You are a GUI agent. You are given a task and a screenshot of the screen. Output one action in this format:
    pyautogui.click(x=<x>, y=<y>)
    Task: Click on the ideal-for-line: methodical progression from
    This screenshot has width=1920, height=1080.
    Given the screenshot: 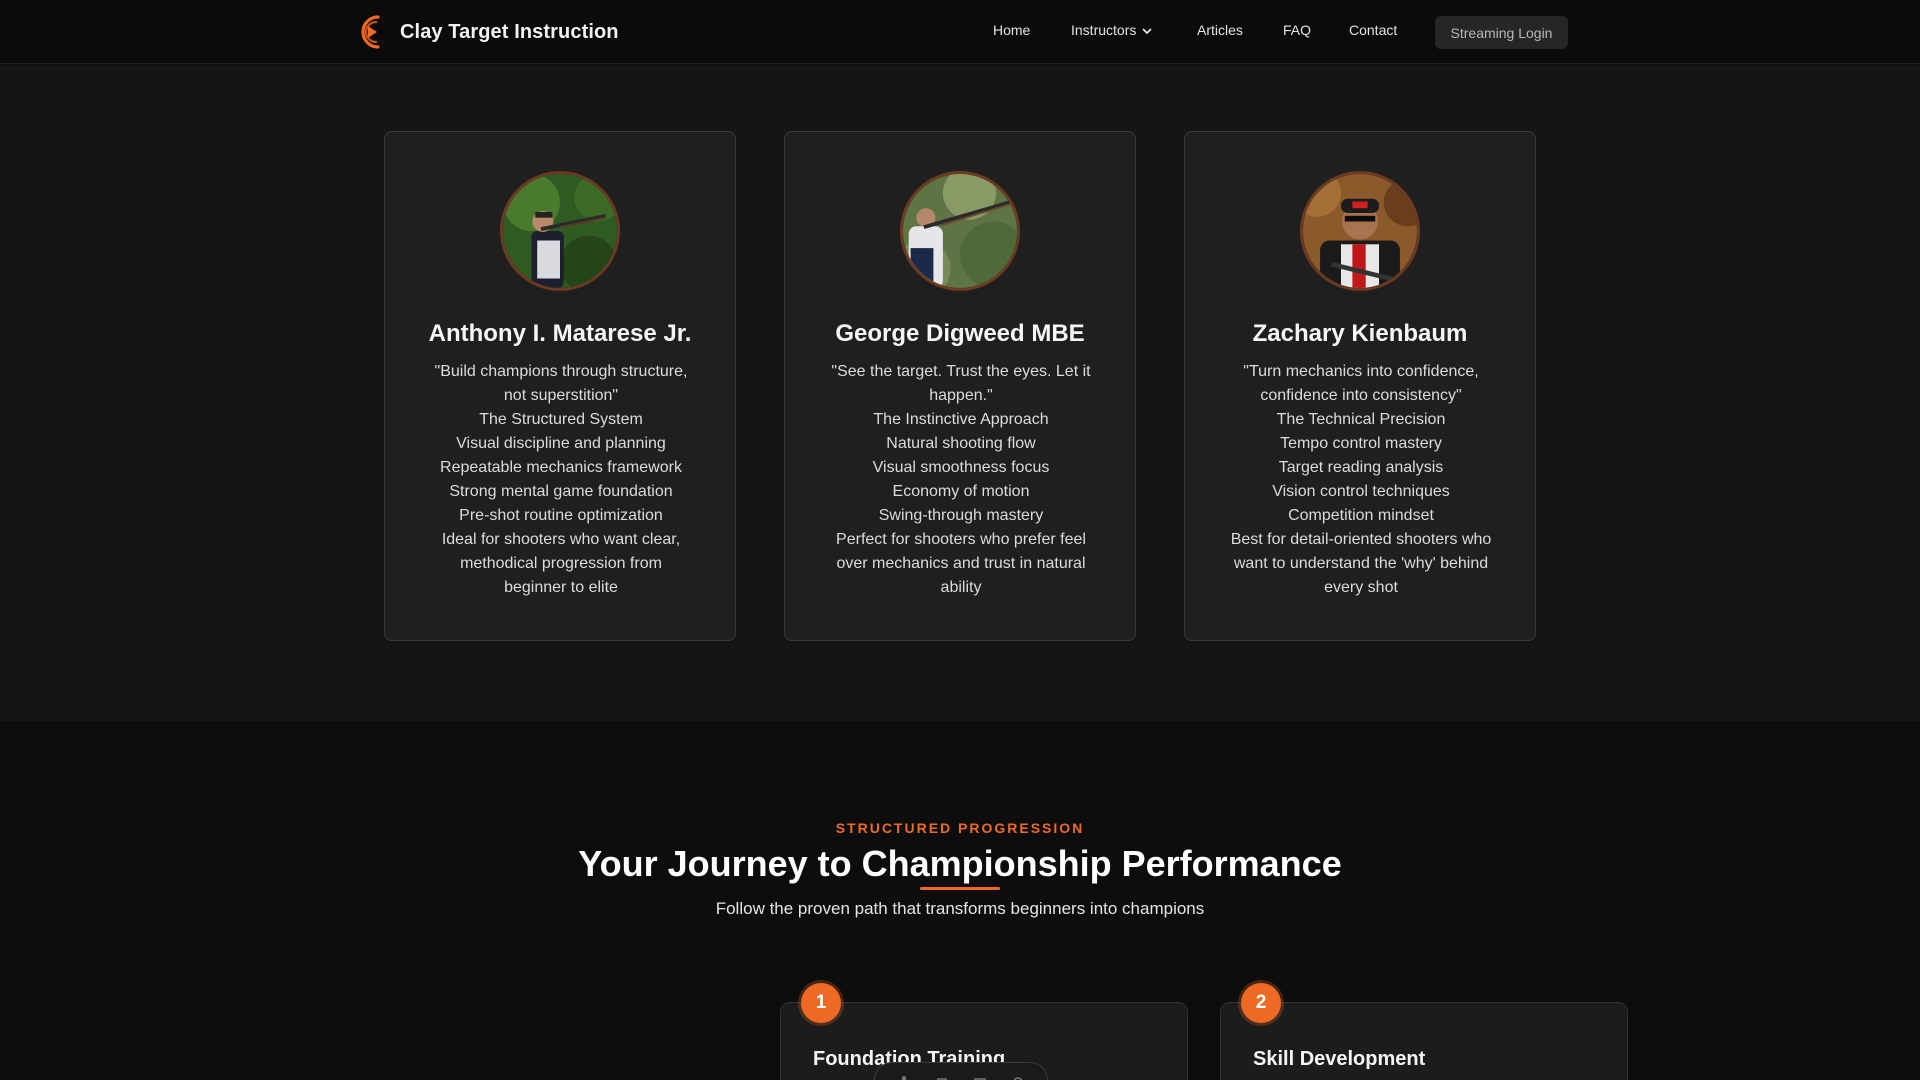 What is the action you would take?
    pyautogui.click(x=561, y=563)
    